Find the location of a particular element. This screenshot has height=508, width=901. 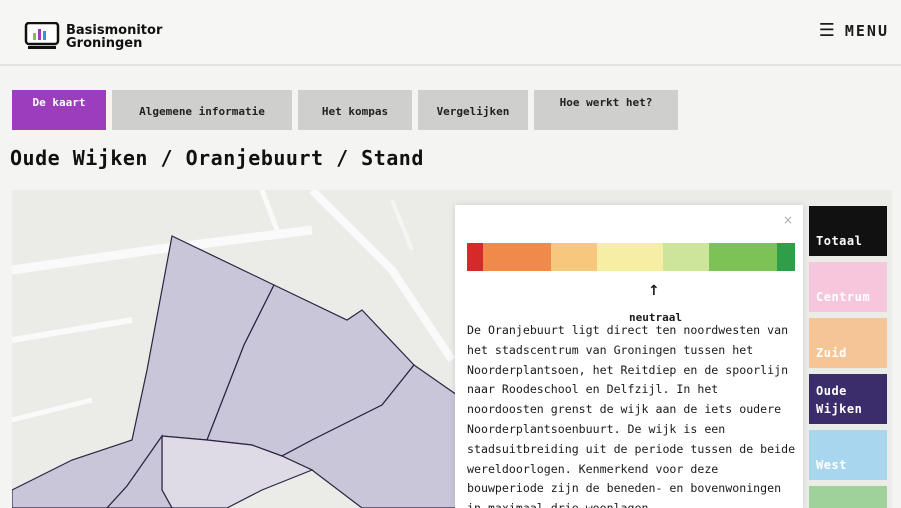

hamburger-icon: ☰ is located at coordinates (826, 30).